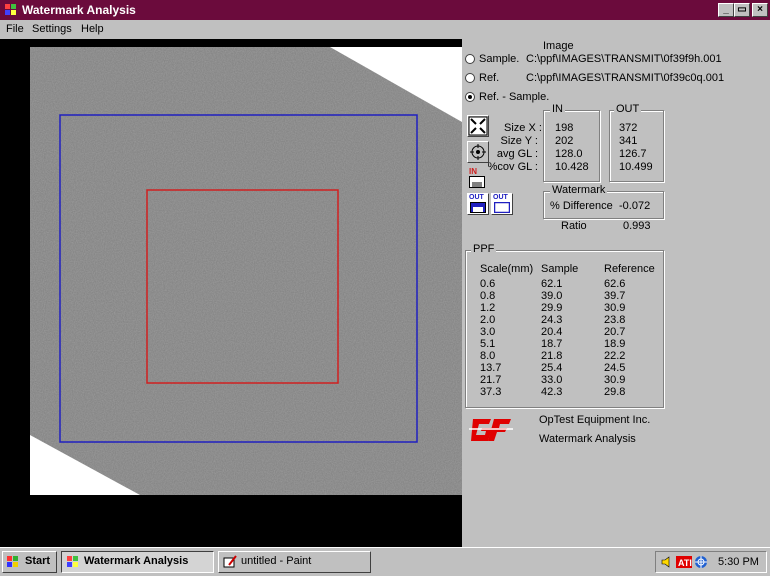 This screenshot has width=770, height=576. I want to click on windows-logo-icon, so click(12, 561).